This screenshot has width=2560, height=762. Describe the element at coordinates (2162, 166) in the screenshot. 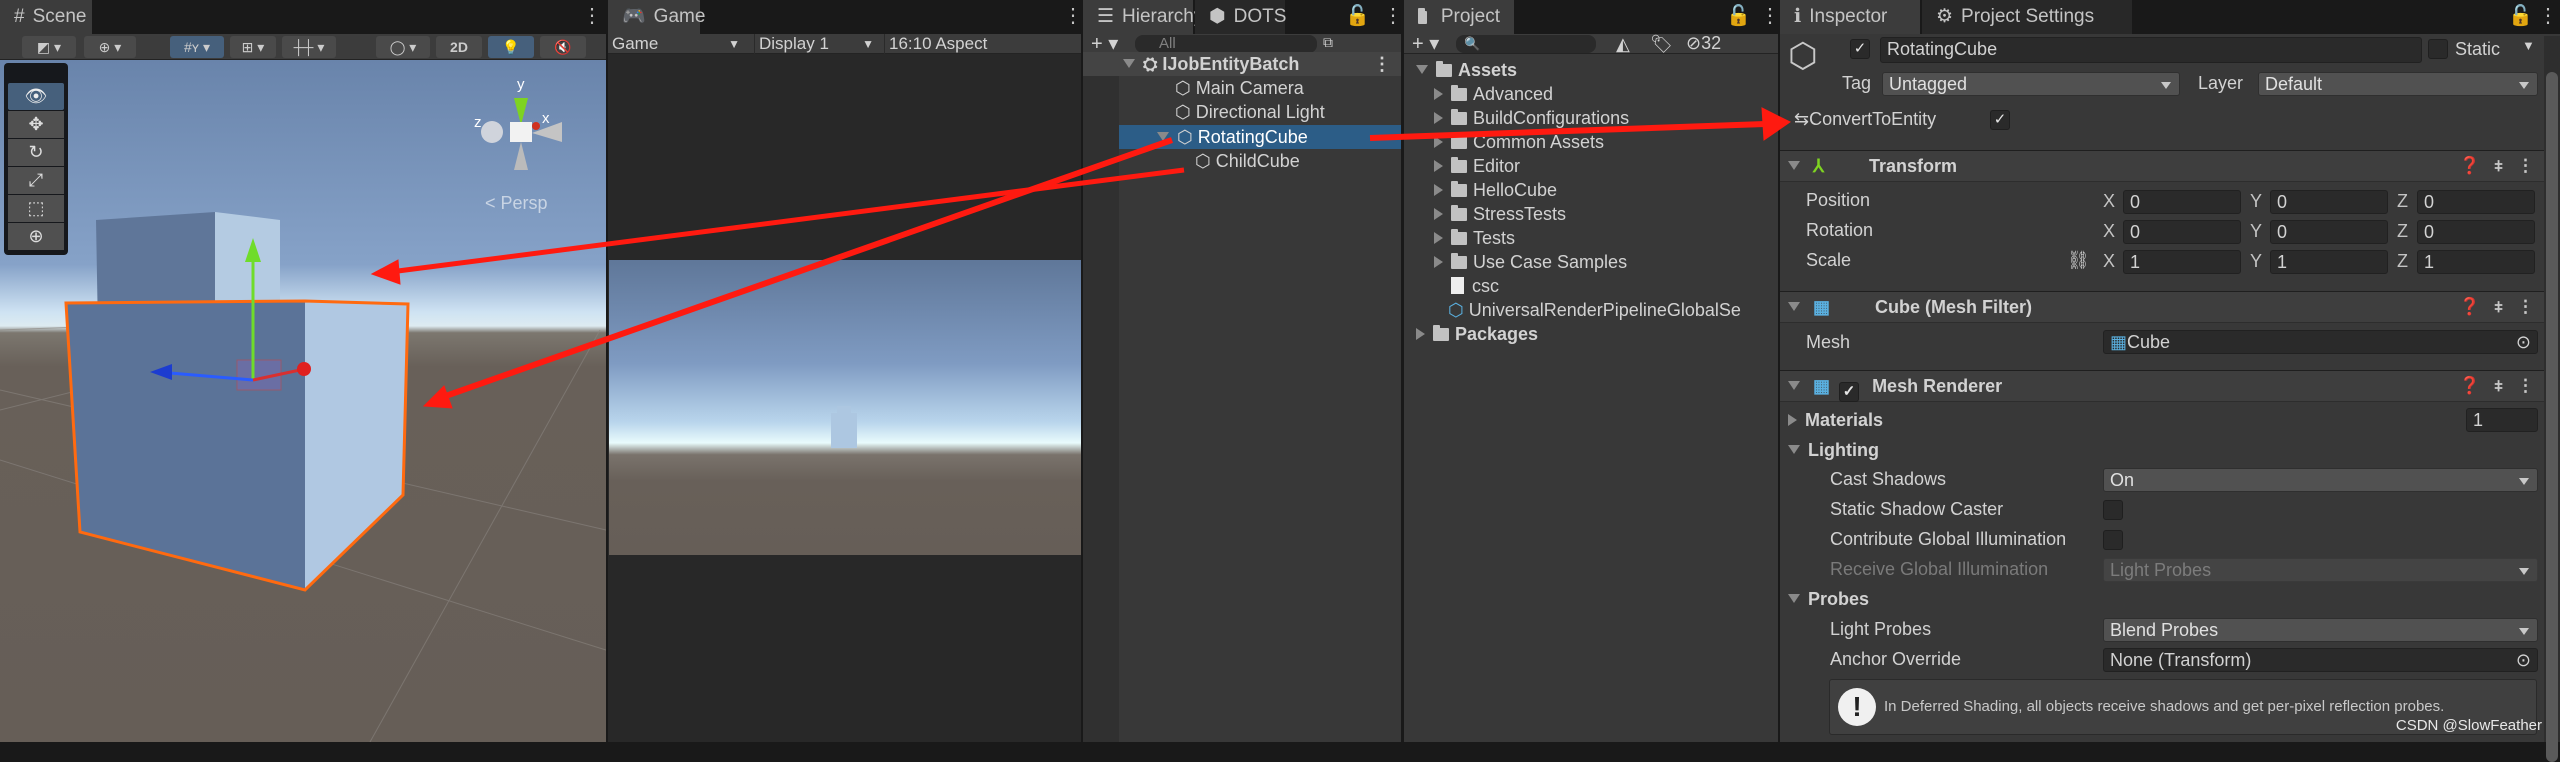

I see `transform-header: ⅄ Transform ❓ ⧧ ⋮` at that location.